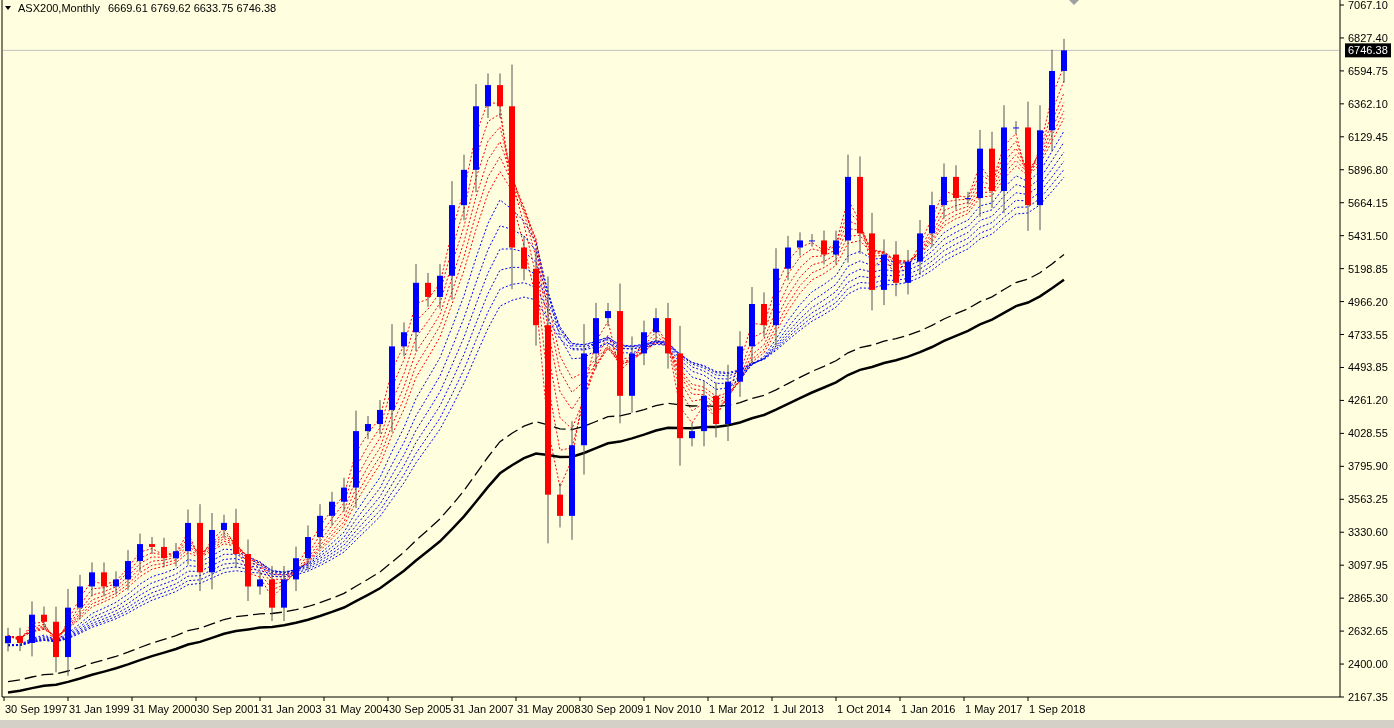 The image size is (1394, 728). Describe the element at coordinates (1368, 5) in the screenshot. I see `price-axis-label: 7067.10` at that location.